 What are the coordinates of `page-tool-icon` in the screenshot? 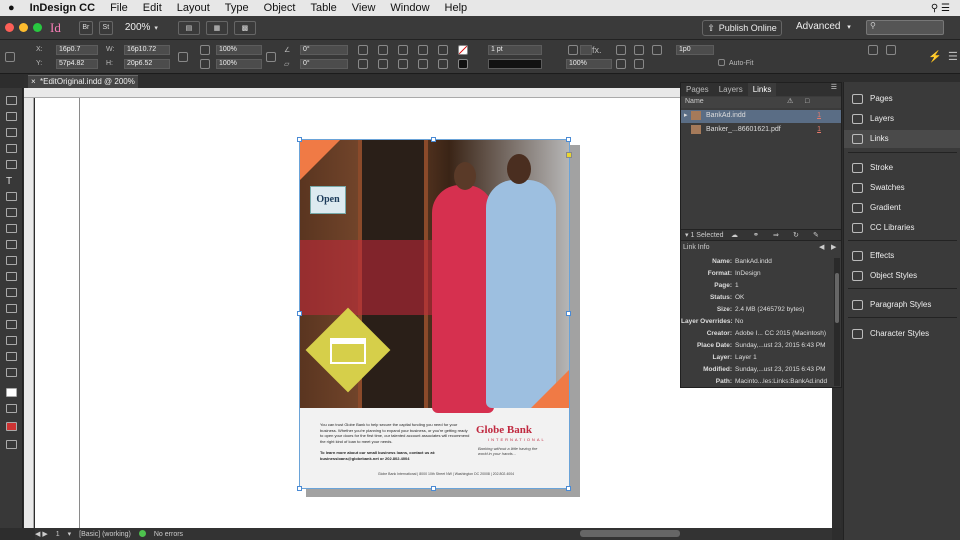 It's located at (11, 132).